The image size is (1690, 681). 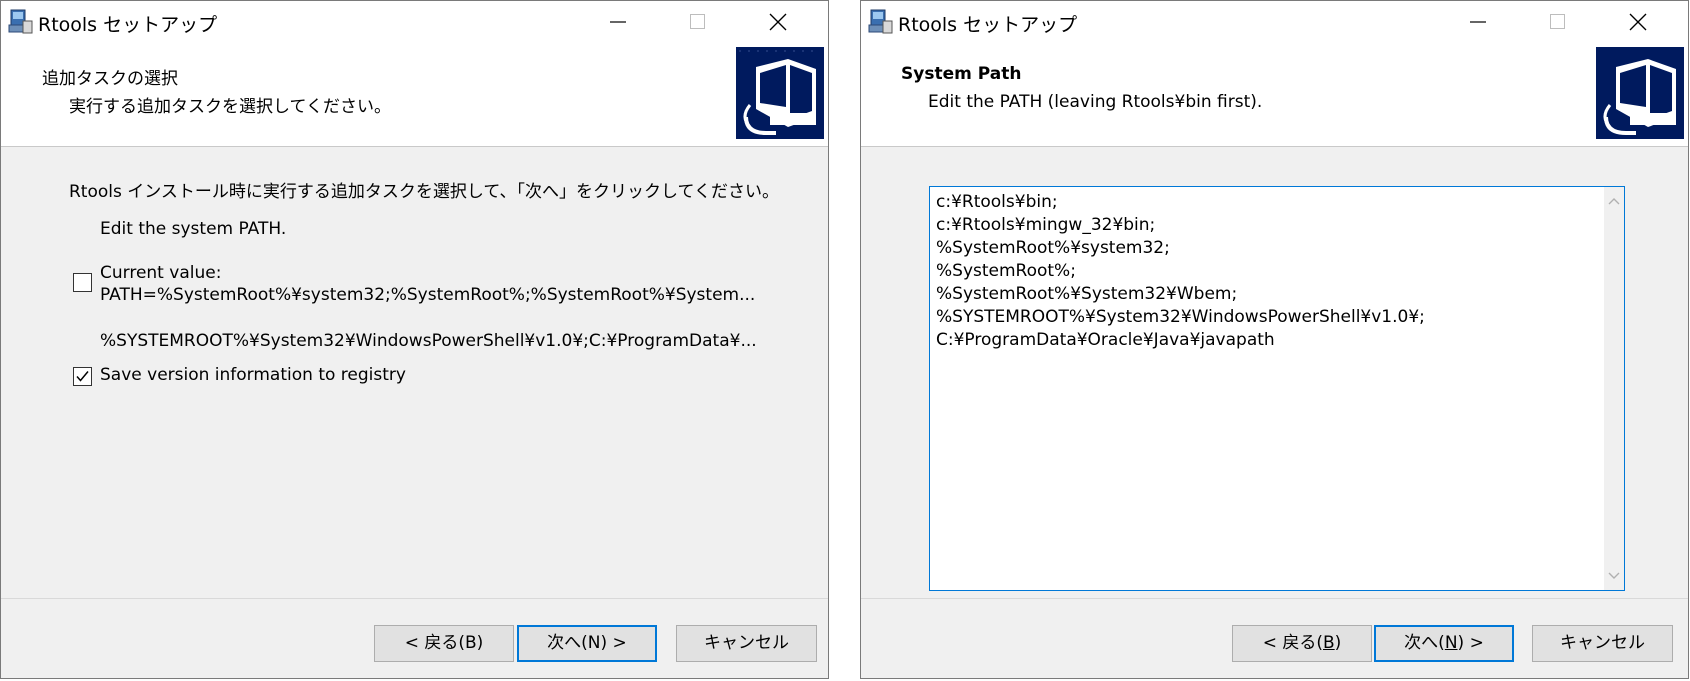 I want to click on scroll-up-icon, so click(x=1614, y=201).